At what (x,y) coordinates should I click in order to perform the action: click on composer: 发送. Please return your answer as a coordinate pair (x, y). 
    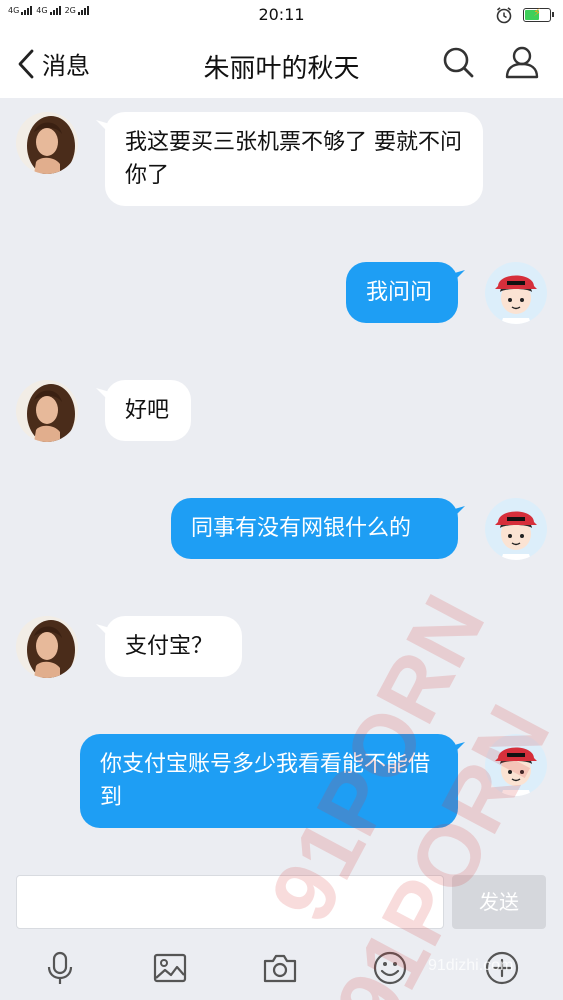
    Looking at the image, I should click on (281, 902).